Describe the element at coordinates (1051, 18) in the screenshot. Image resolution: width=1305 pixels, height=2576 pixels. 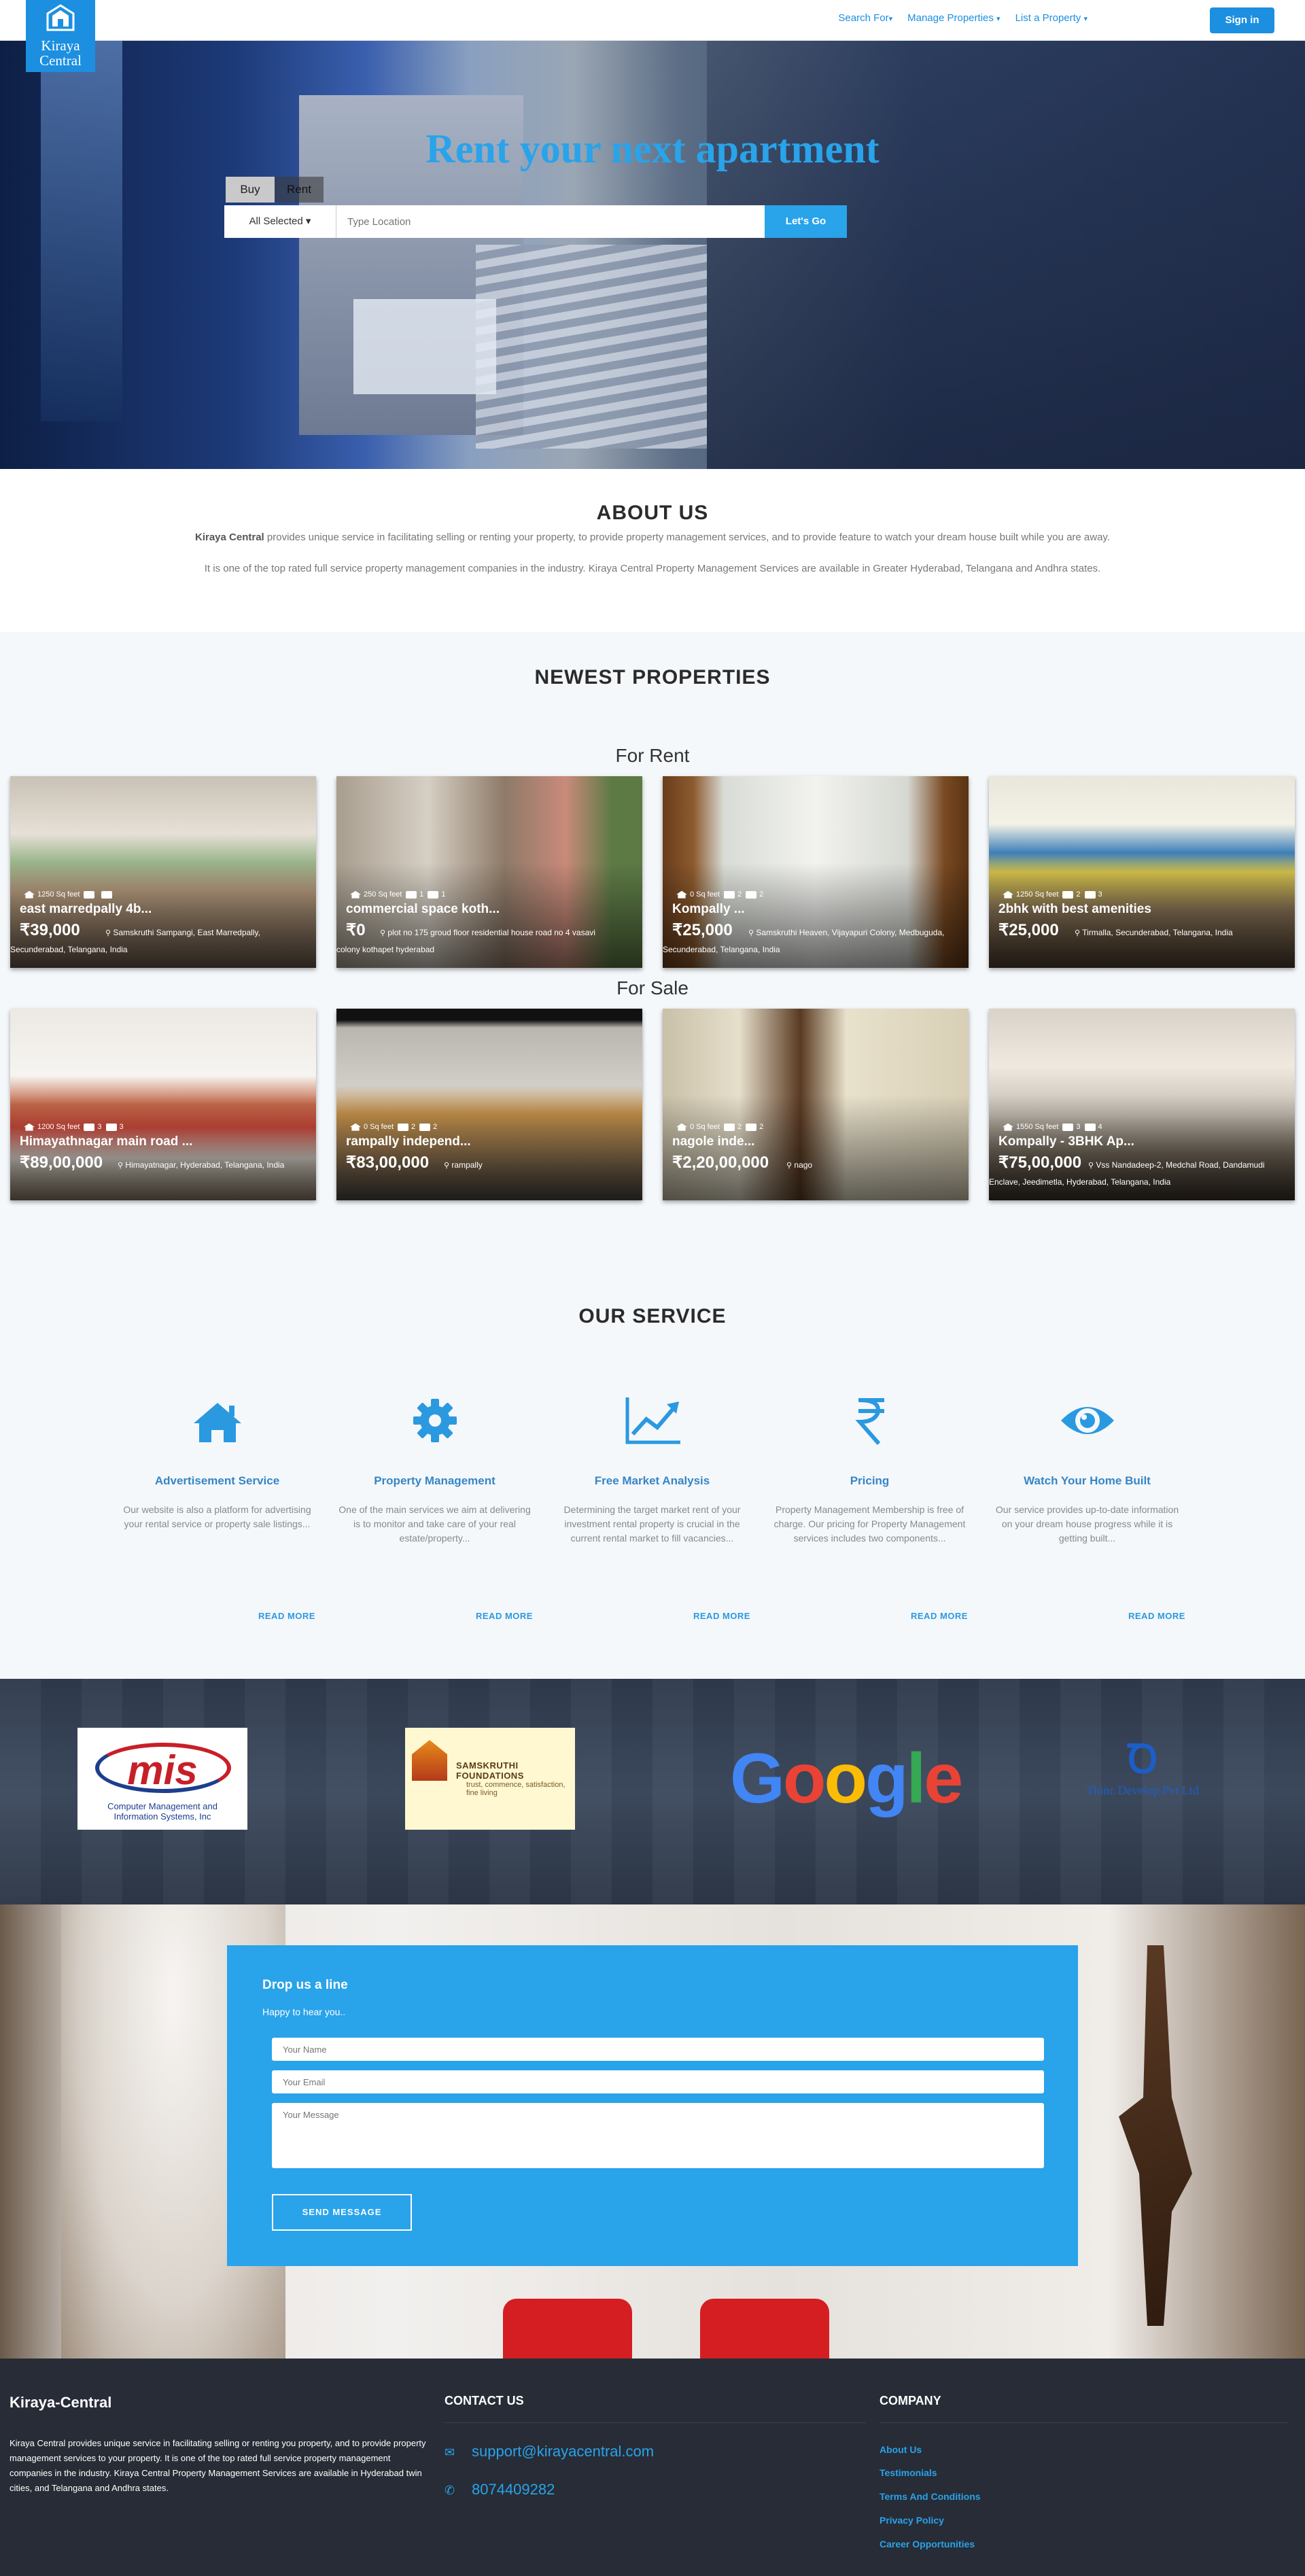
I see `nav-list-a-property: List a Property ▾` at that location.